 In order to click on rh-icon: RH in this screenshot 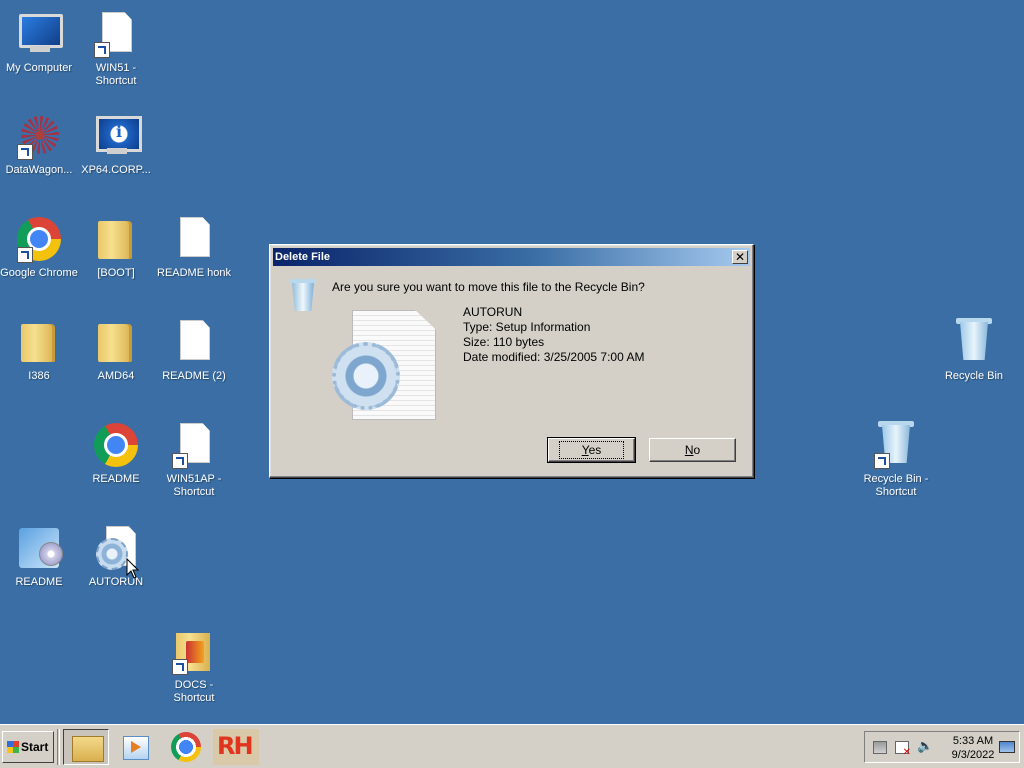, I will do `click(236, 747)`.